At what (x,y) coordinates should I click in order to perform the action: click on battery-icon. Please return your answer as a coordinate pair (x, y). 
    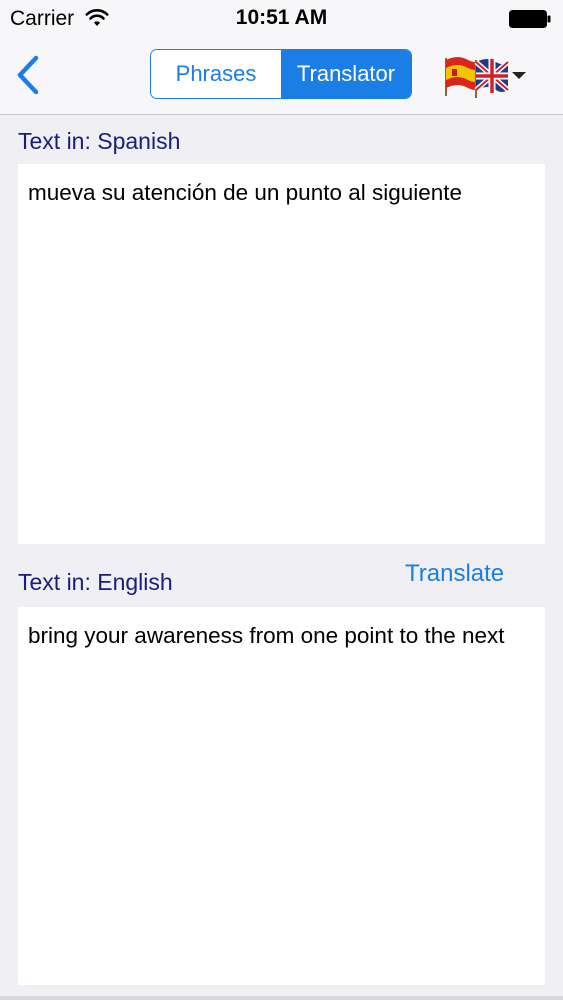
    Looking at the image, I should click on (530, 19).